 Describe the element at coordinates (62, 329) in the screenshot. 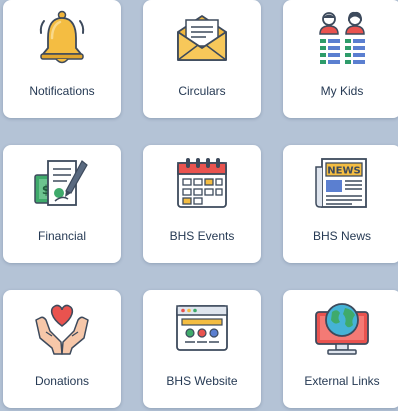

I see `hands-heart-icon` at that location.